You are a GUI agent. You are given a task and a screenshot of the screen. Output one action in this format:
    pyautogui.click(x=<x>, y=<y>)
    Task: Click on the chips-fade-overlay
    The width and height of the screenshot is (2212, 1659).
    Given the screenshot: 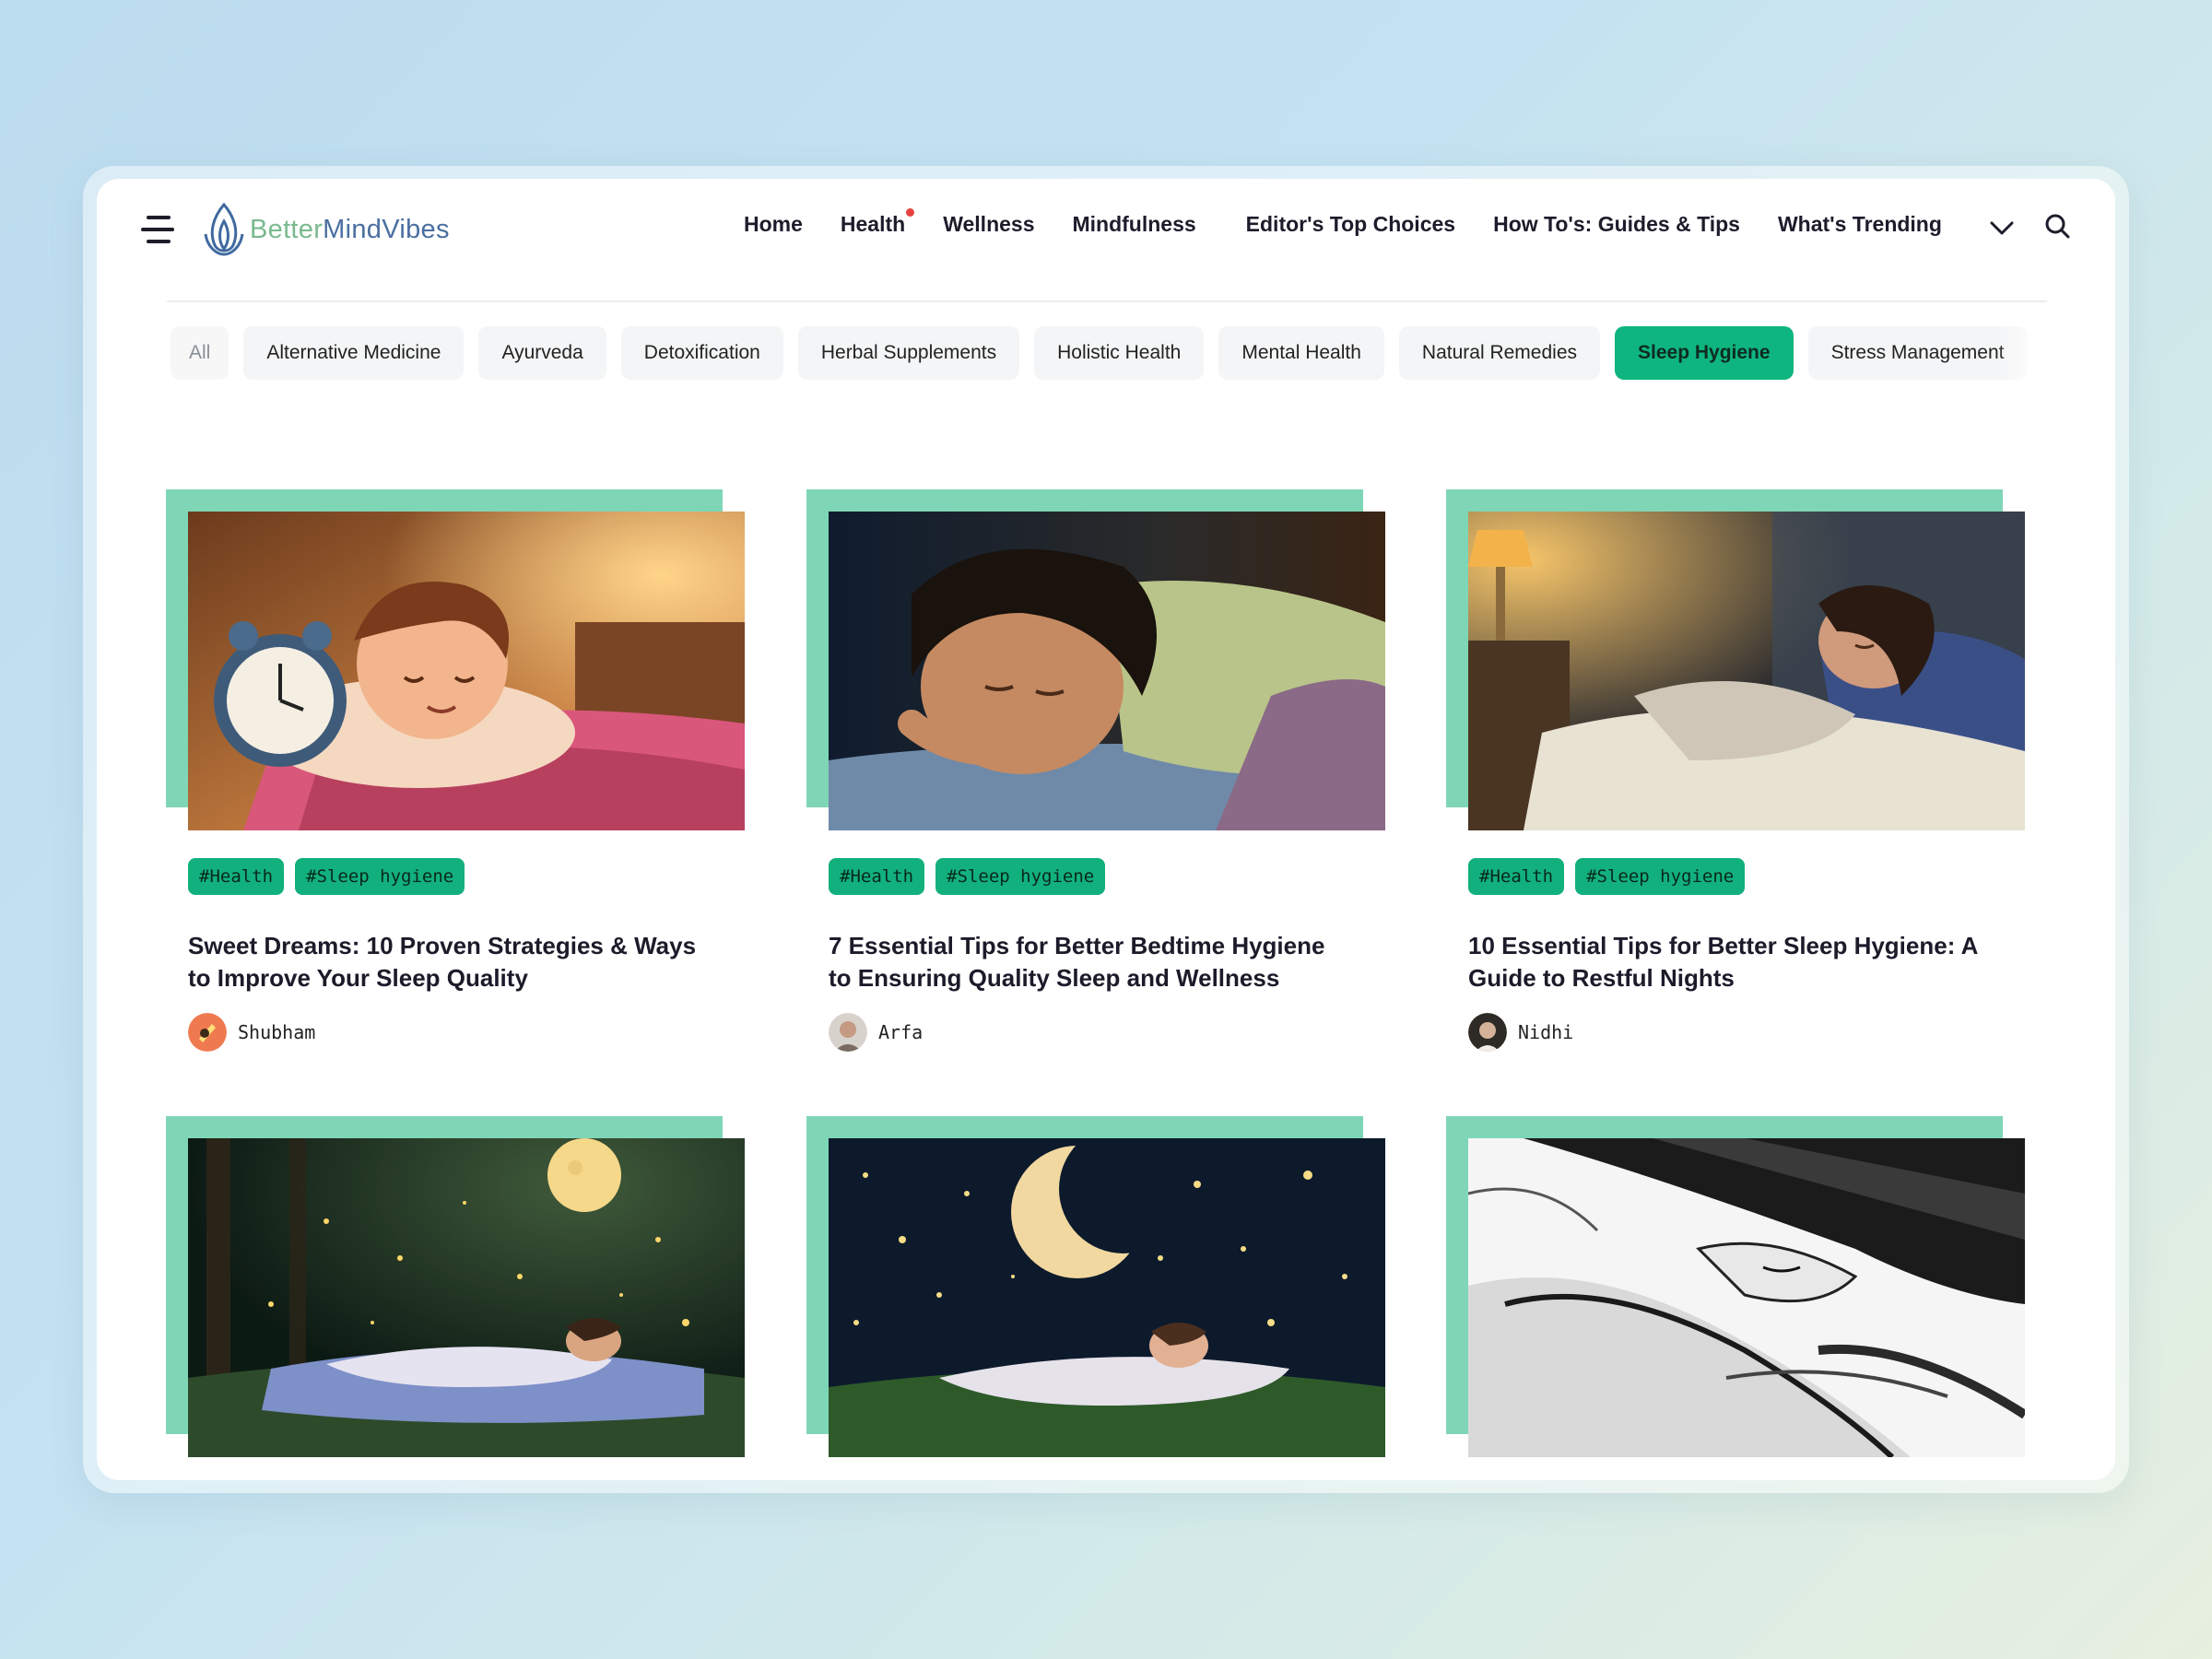 What is the action you would take?
    pyautogui.click(x=2023, y=354)
    